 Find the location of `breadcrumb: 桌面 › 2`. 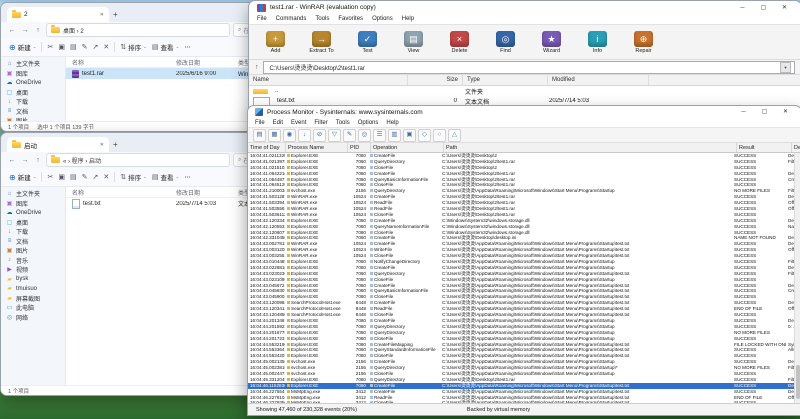

breadcrumb: 桌面 › 2 is located at coordinates (138, 30).